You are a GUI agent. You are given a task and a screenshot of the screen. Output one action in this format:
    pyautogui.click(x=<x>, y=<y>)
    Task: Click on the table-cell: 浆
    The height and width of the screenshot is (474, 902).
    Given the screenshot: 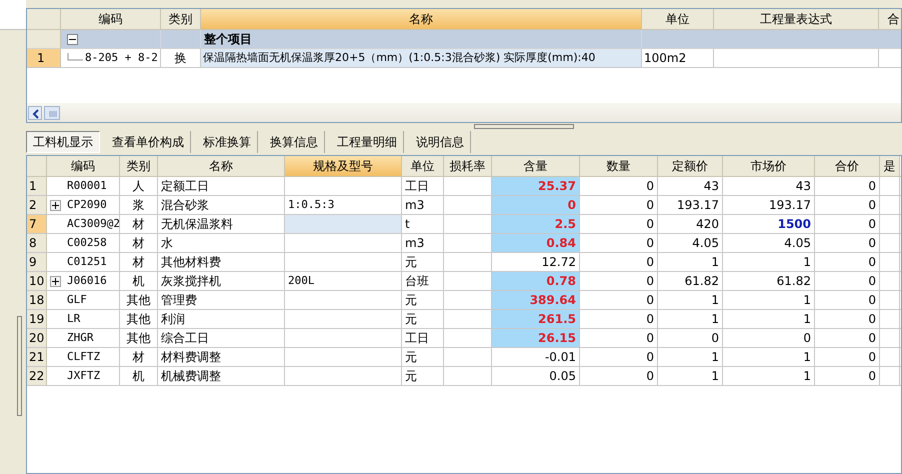 What is the action you would take?
    pyautogui.click(x=139, y=205)
    